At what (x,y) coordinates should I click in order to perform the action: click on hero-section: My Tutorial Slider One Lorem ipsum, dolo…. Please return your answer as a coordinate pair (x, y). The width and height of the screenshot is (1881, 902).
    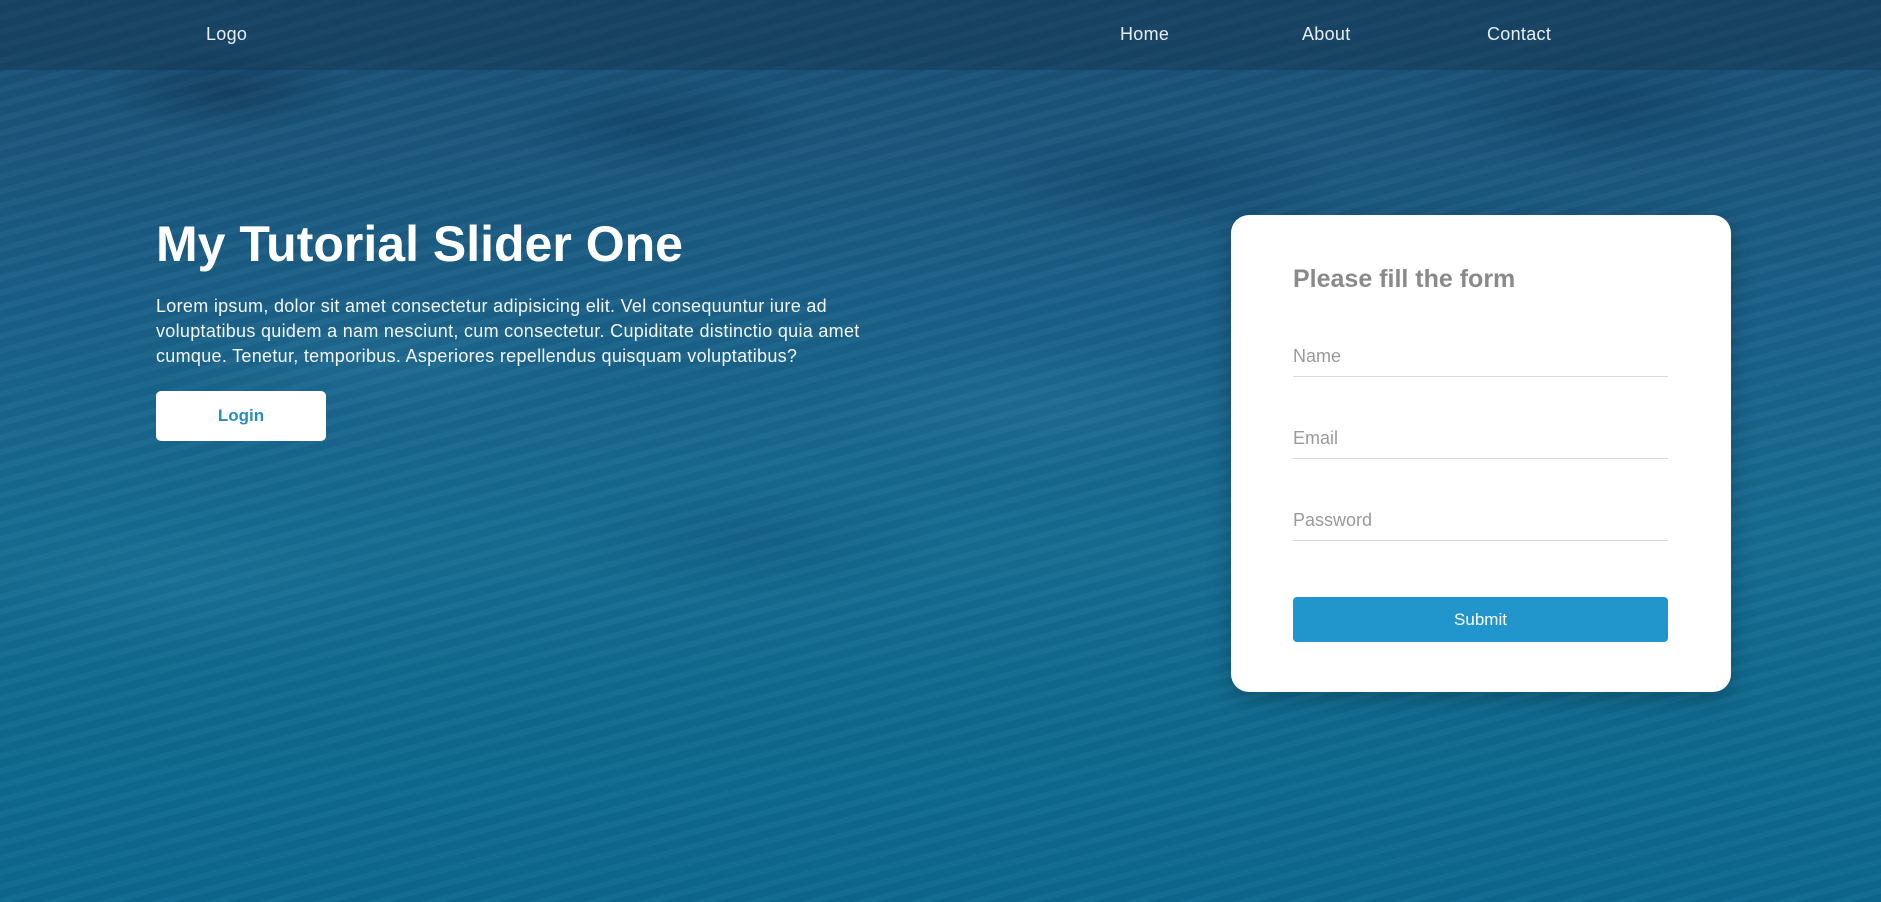
    Looking at the image, I should click on (536, 291).